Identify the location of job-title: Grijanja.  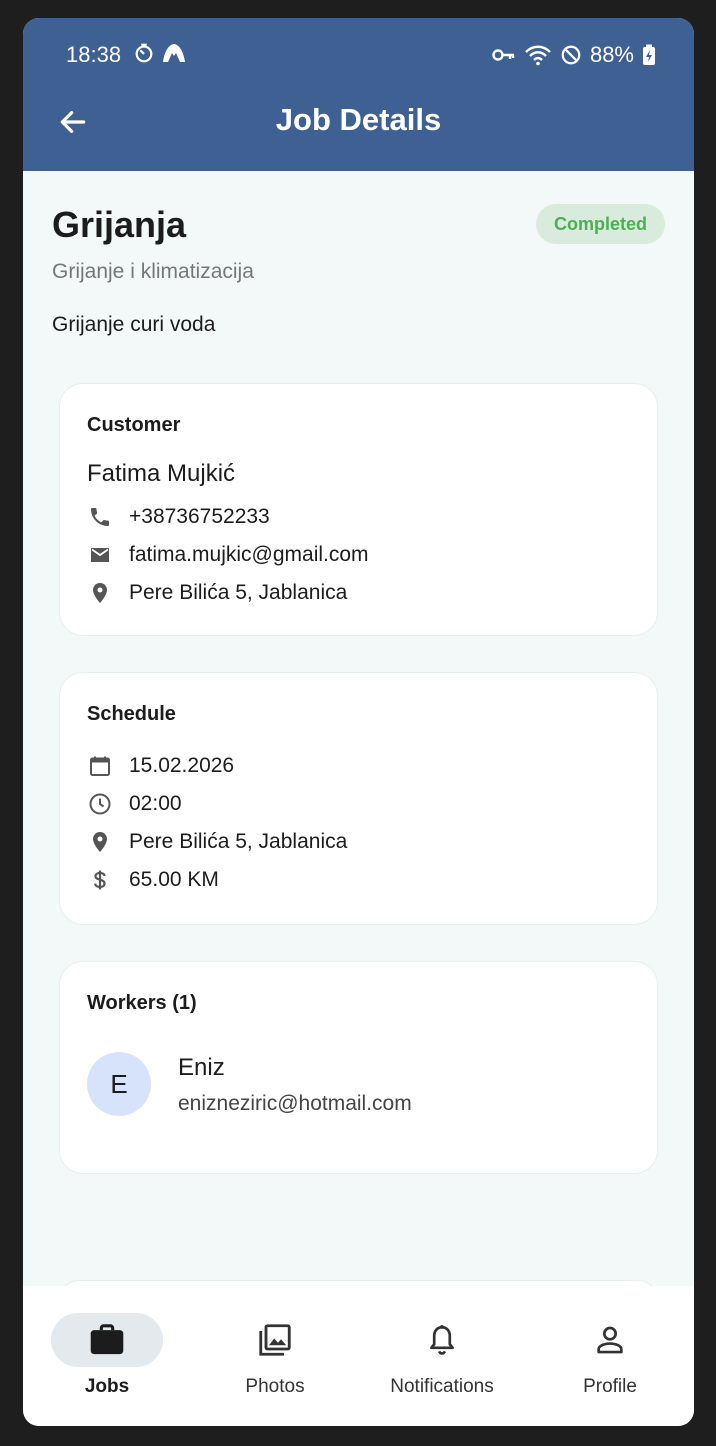
(119, 224).